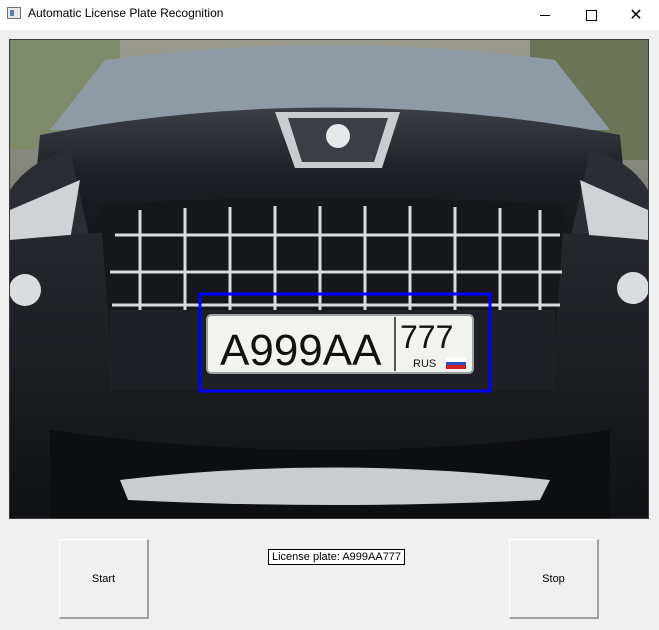 This screenshot has height=630, width=659. What do you see at coordinates (14, 13) in the screenshot?
I see `app-icon` at bounding box center [14, 13].